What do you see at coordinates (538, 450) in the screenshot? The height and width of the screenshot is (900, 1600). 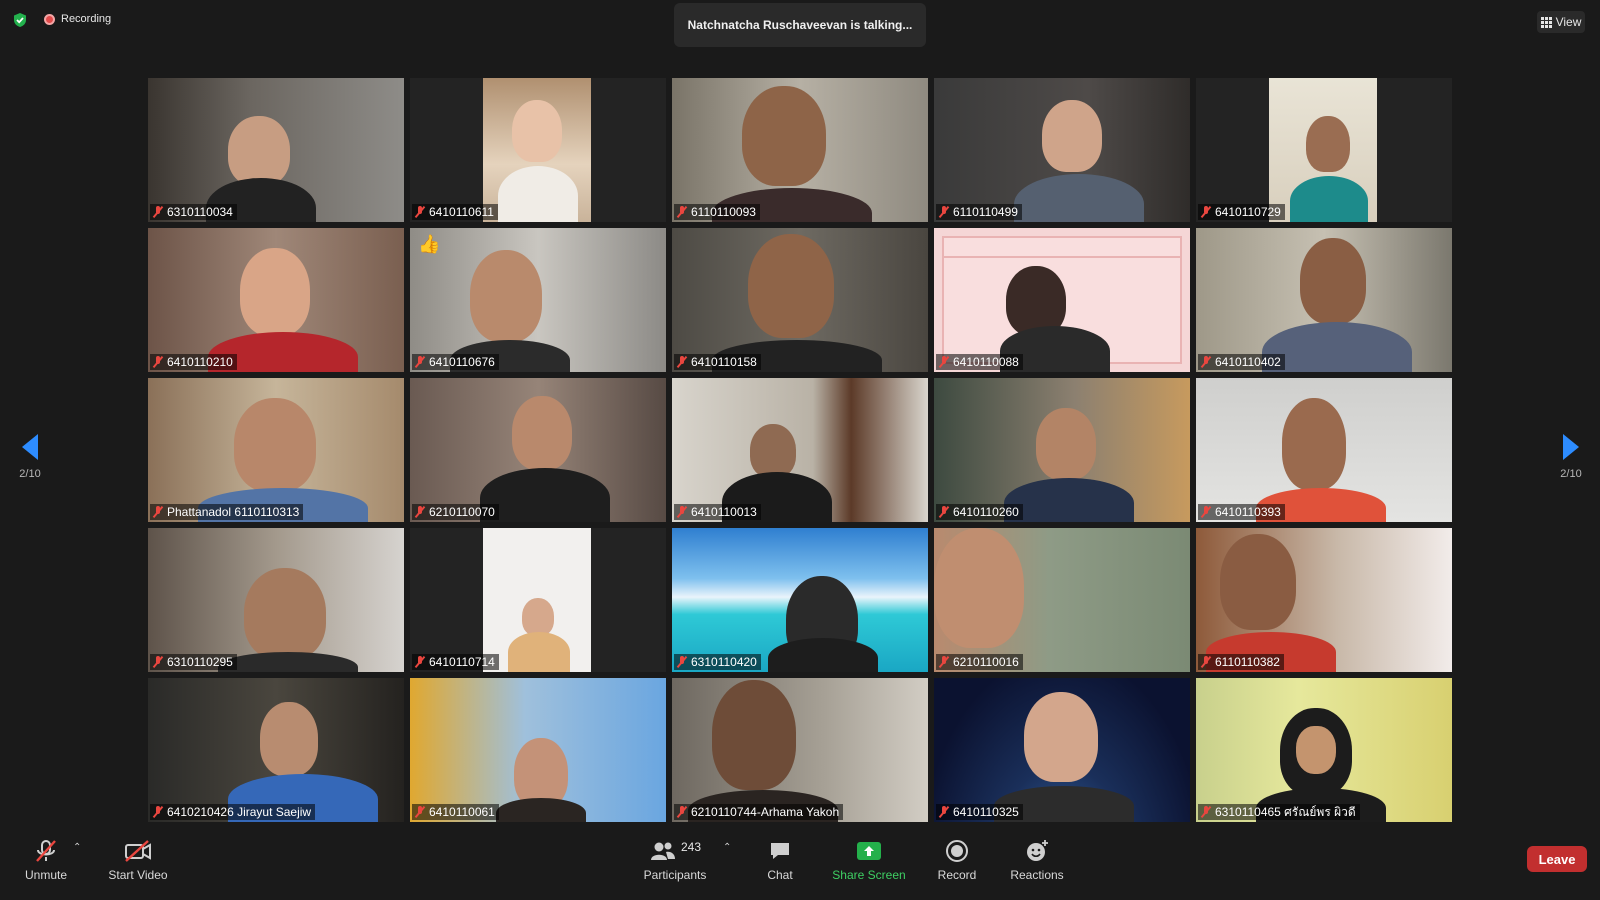 I see `participant-tile: 6210110070` at bounding box center [538, 450].